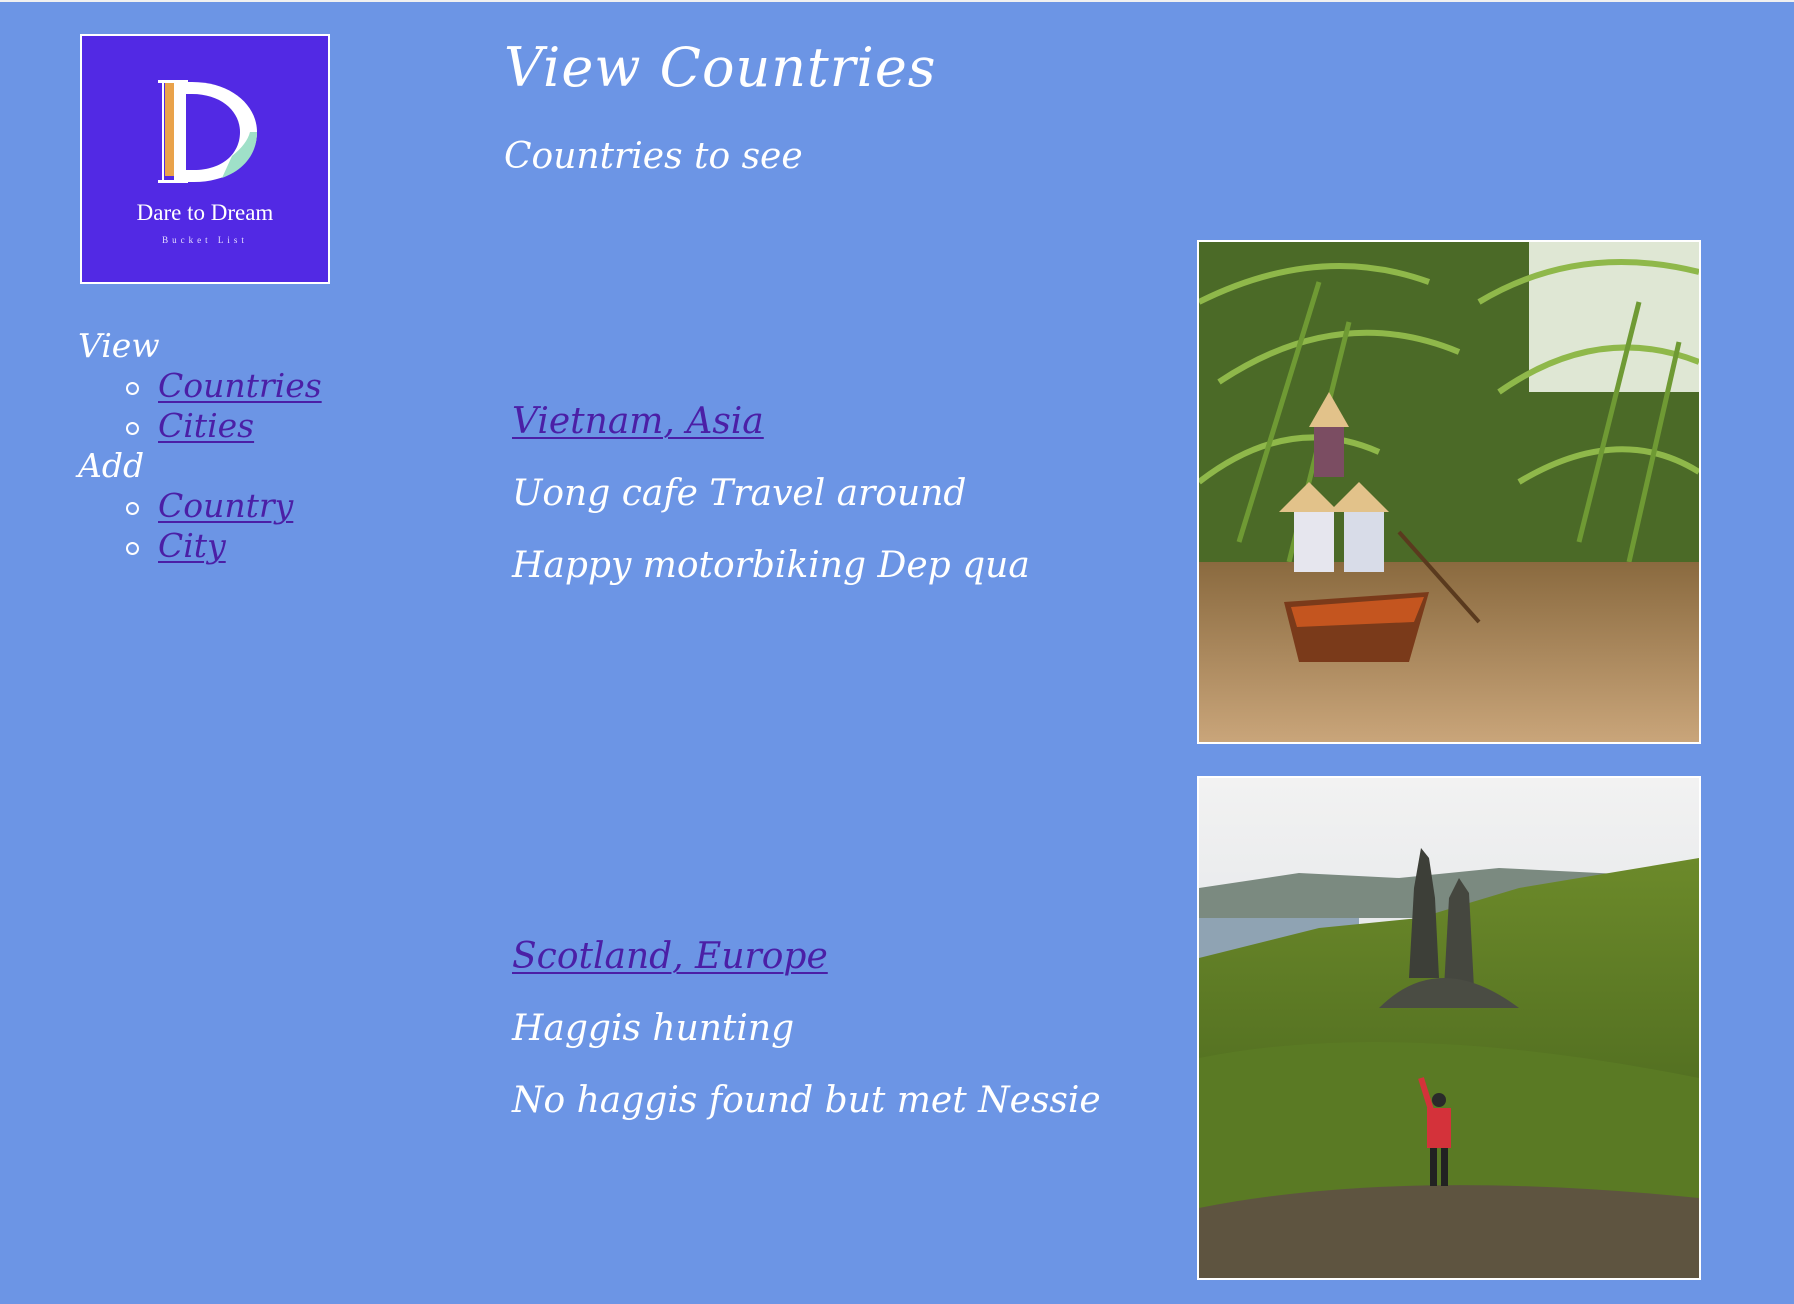  What do you see at coordinates (1449, 1028) in the screenshot?
I see `highland-photo` at bounding box center [1449, 1028].